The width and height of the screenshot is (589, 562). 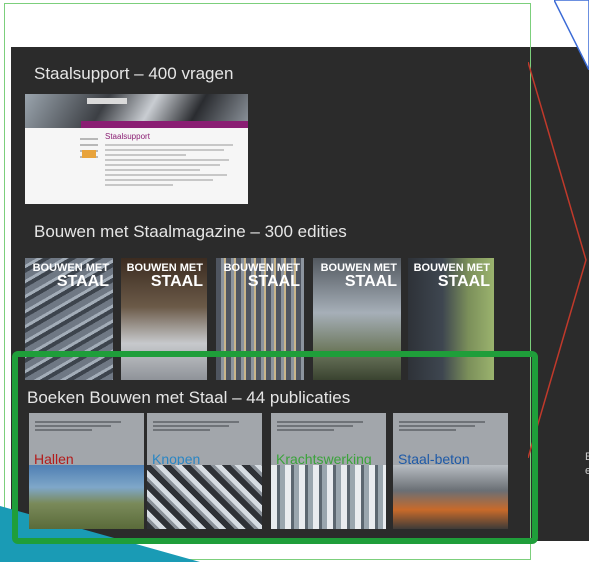 I want to click on staalsupport-website-thumbnail: Staalsupport, so click(x=136, y=149).